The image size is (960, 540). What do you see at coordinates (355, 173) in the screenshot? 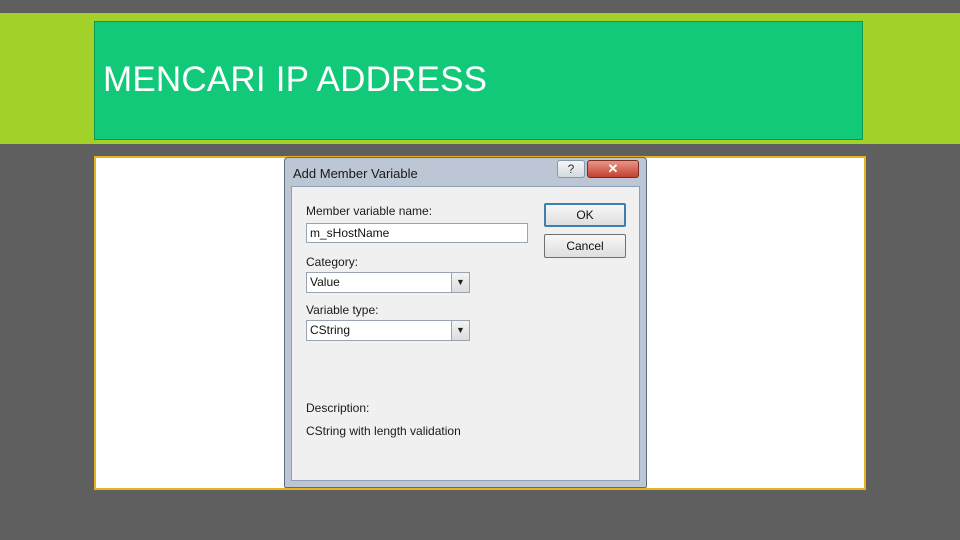
I see `dialog-title: Add Member Variable` at bounding box center [355, 173].